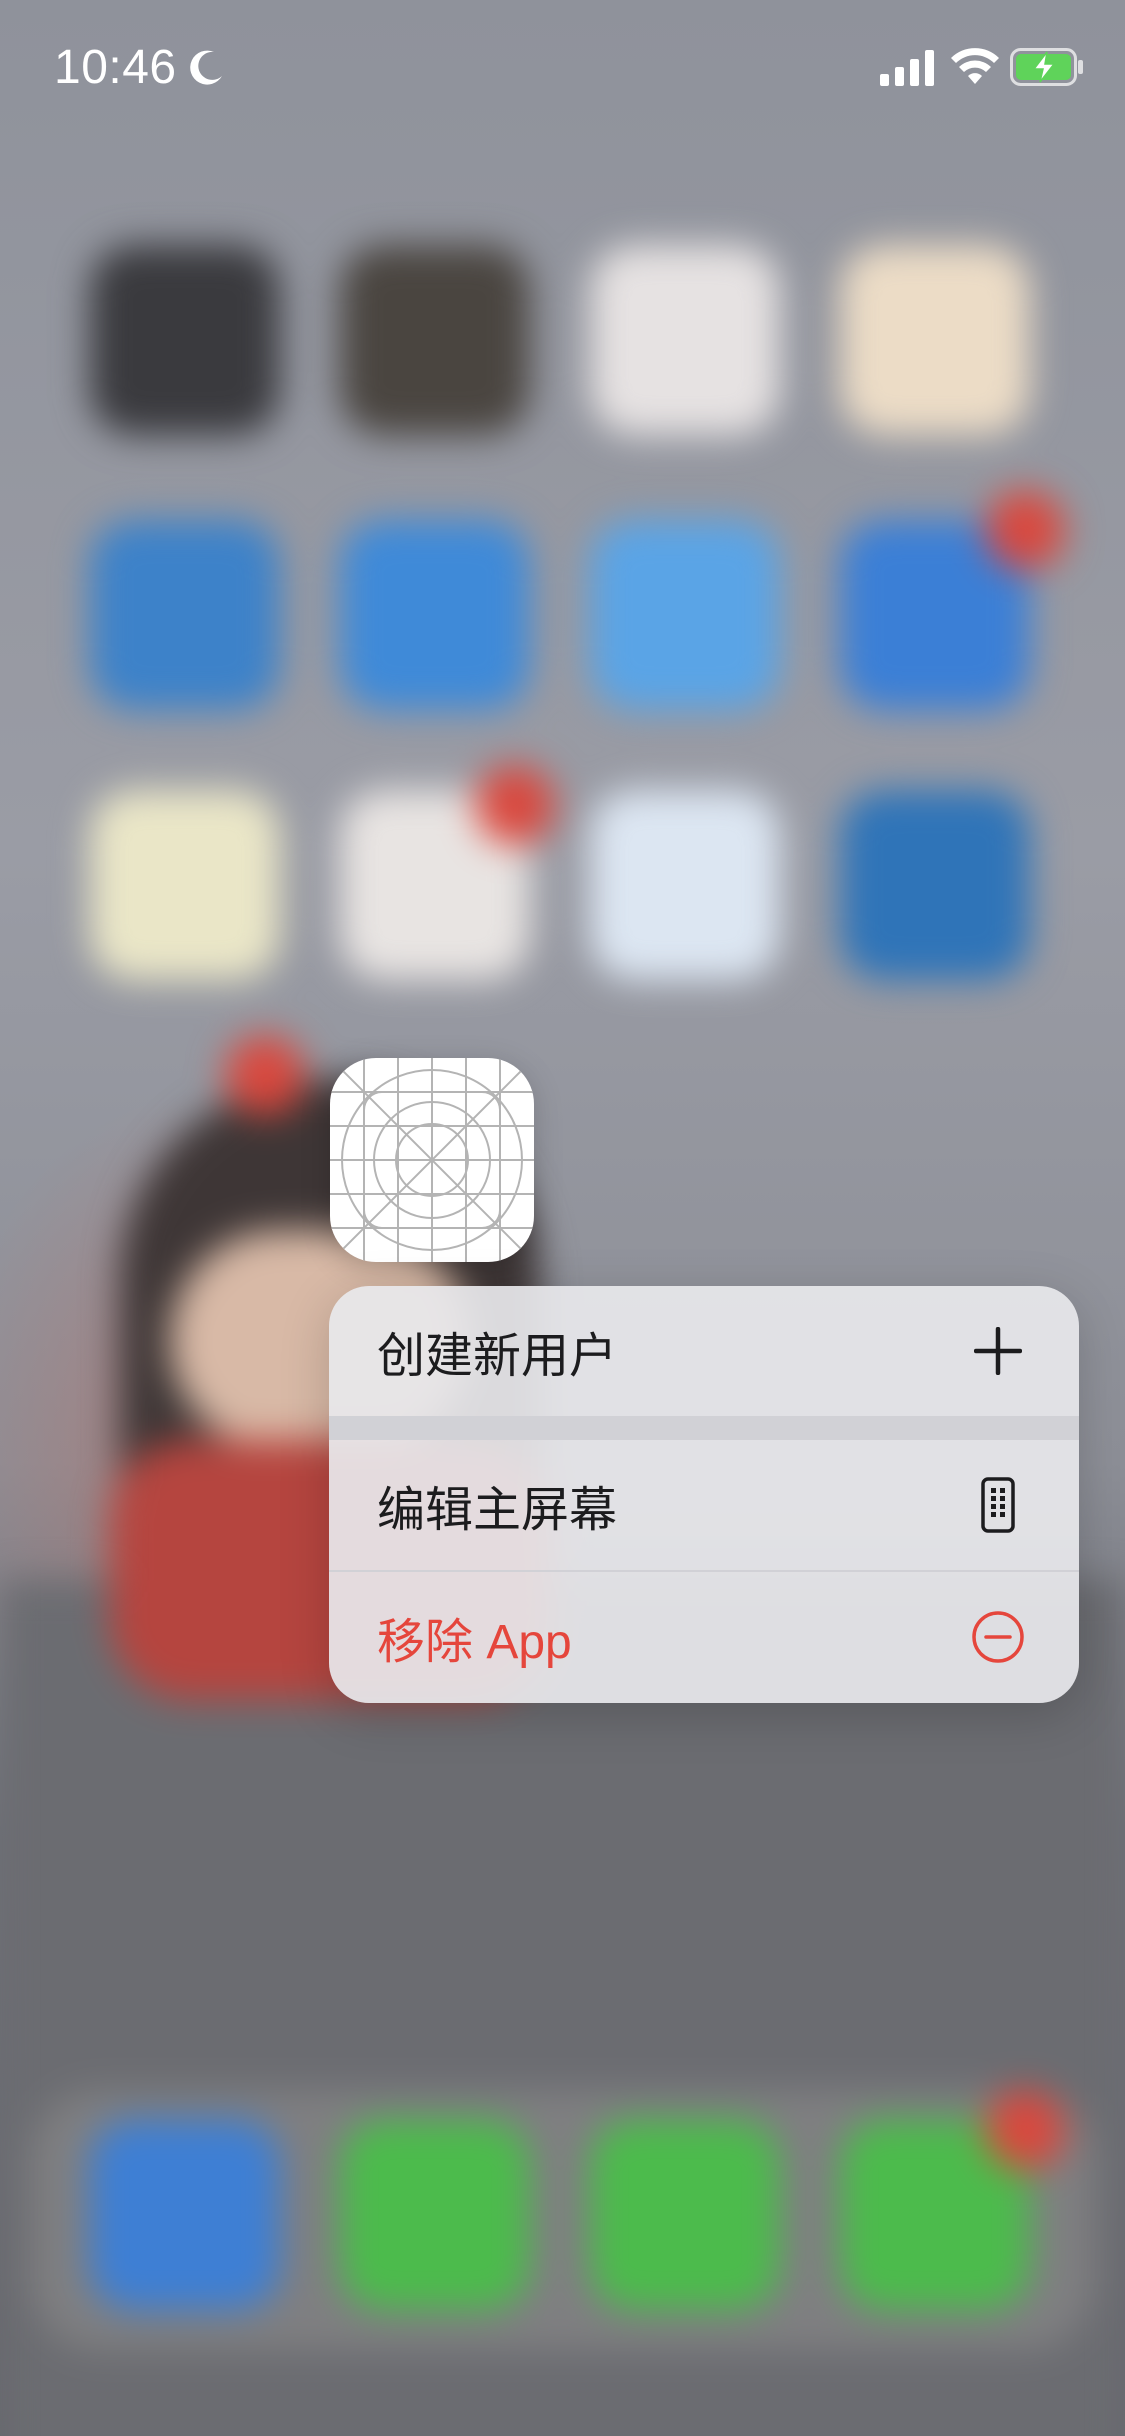 The width and height of the screenshot is (1125, 2436). Describe the element at coordinates (474, 1642) in the screenshot. I see `menu-item-label: 移除 App` at that location.